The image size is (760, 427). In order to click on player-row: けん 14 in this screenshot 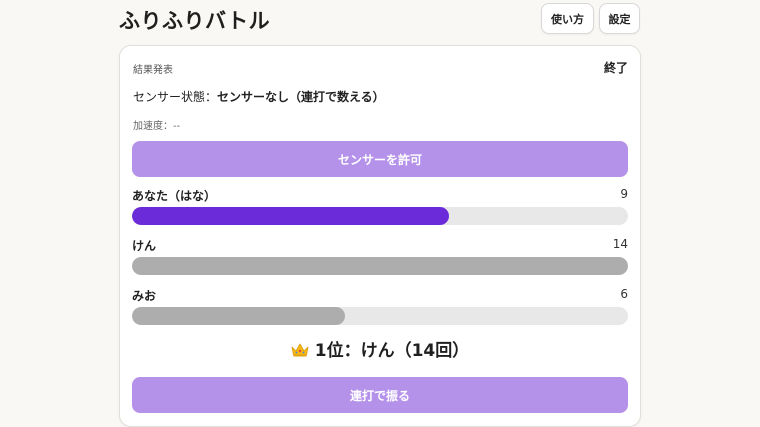, I will do `click(380, 257)`.